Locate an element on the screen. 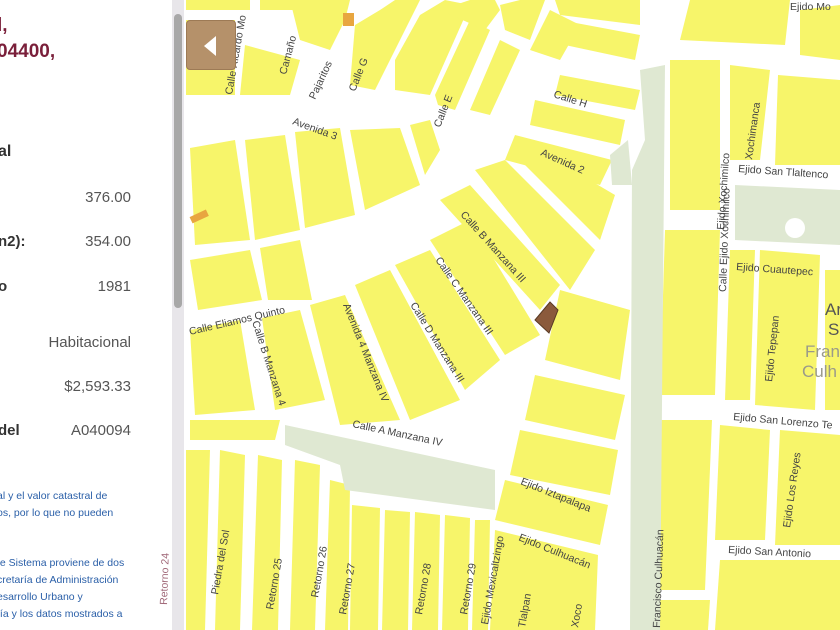 The width and height of the screenshot is (840, 630). address-line-2: 04400, is located at coordinates (28, 51).